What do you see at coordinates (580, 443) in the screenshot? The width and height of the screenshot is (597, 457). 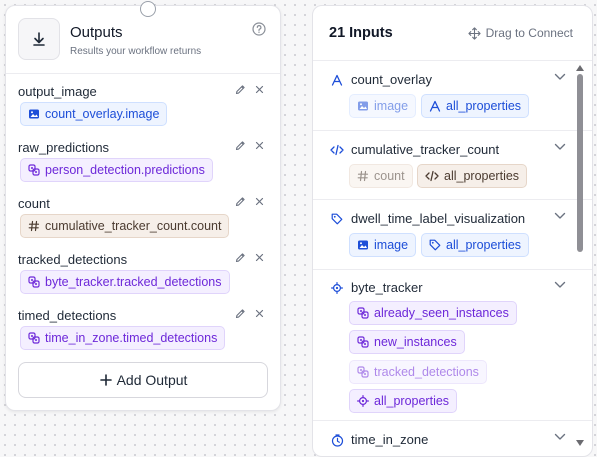 I see `scroll-down-arrow` at bounding box center [580, 443].